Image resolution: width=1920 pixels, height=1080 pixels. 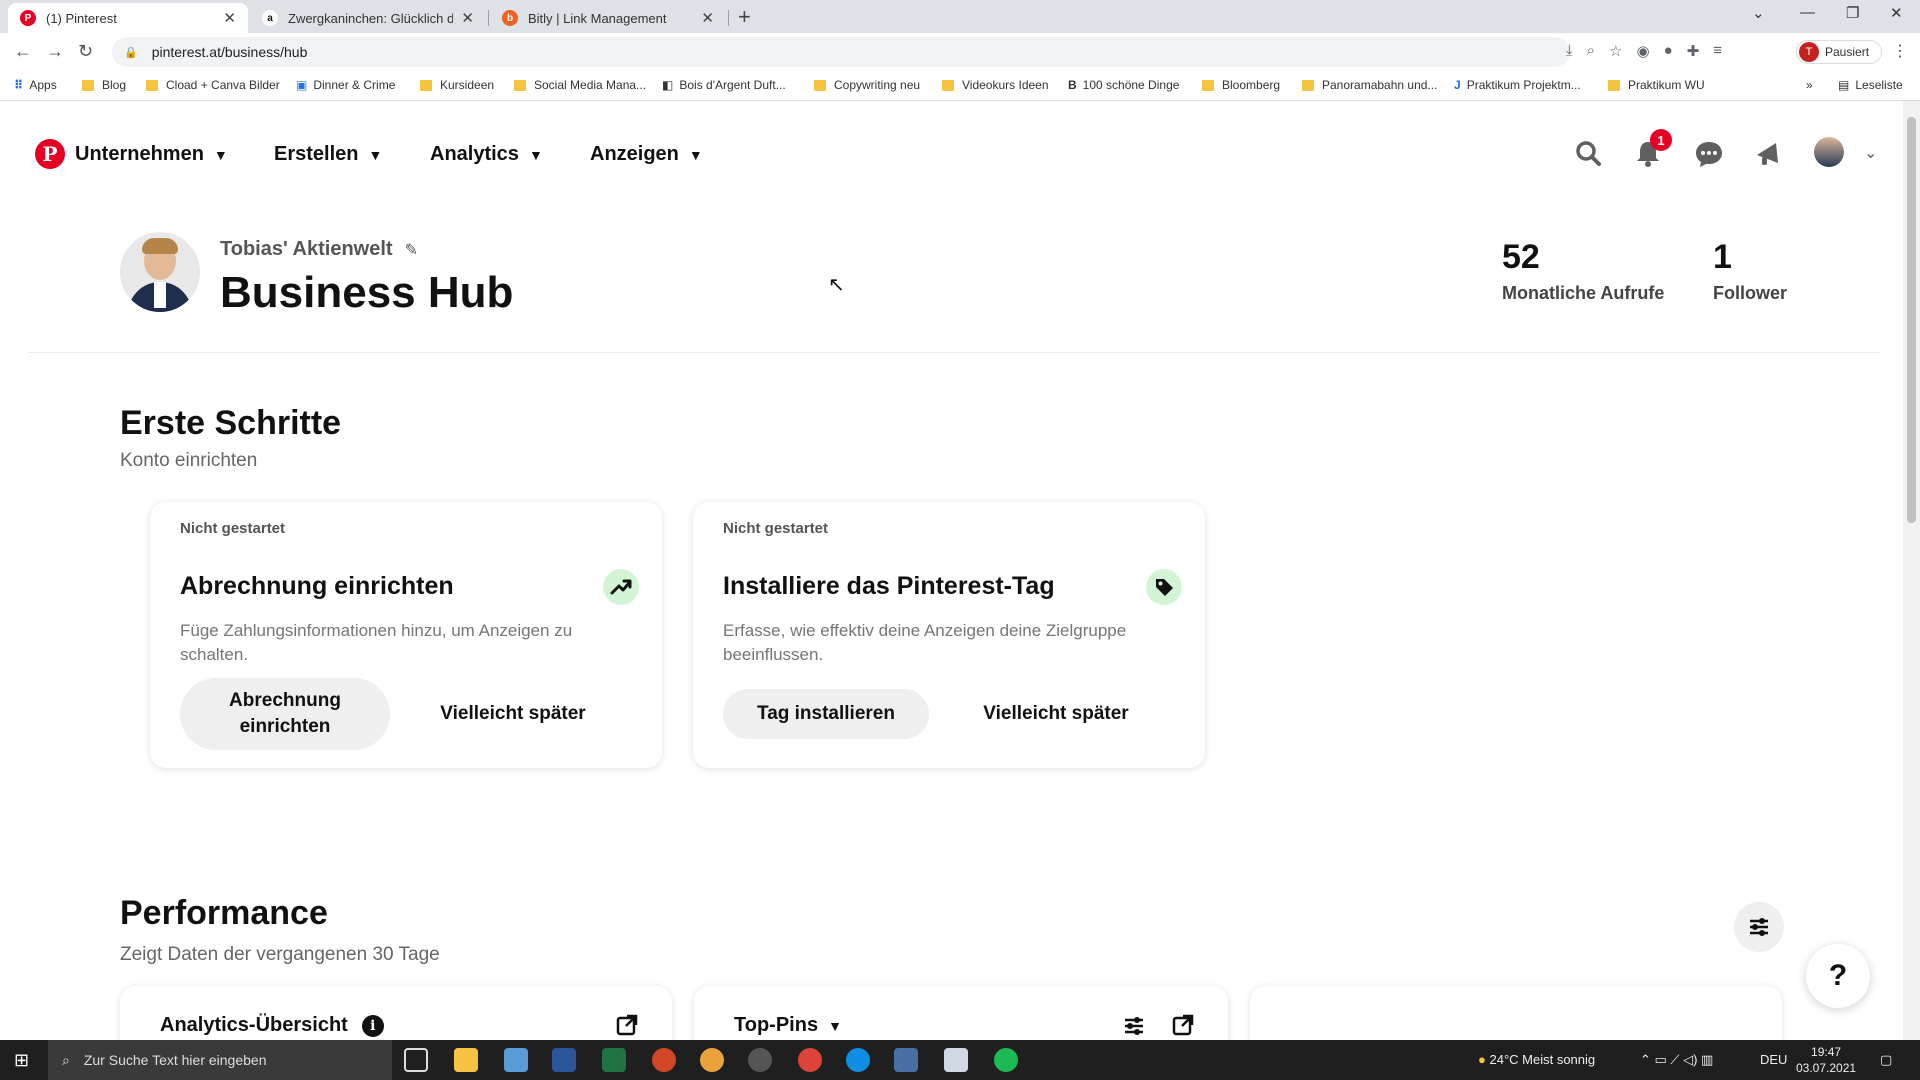 I want to click on zoom-icon: ⌕, so click(x=1591, y=51).